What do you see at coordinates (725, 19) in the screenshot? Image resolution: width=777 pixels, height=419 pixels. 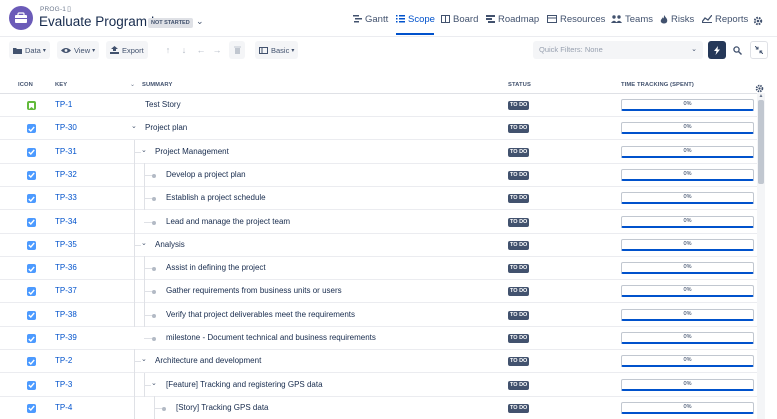 I see `nav-reports: Reports` at bounding box center [725, 19].